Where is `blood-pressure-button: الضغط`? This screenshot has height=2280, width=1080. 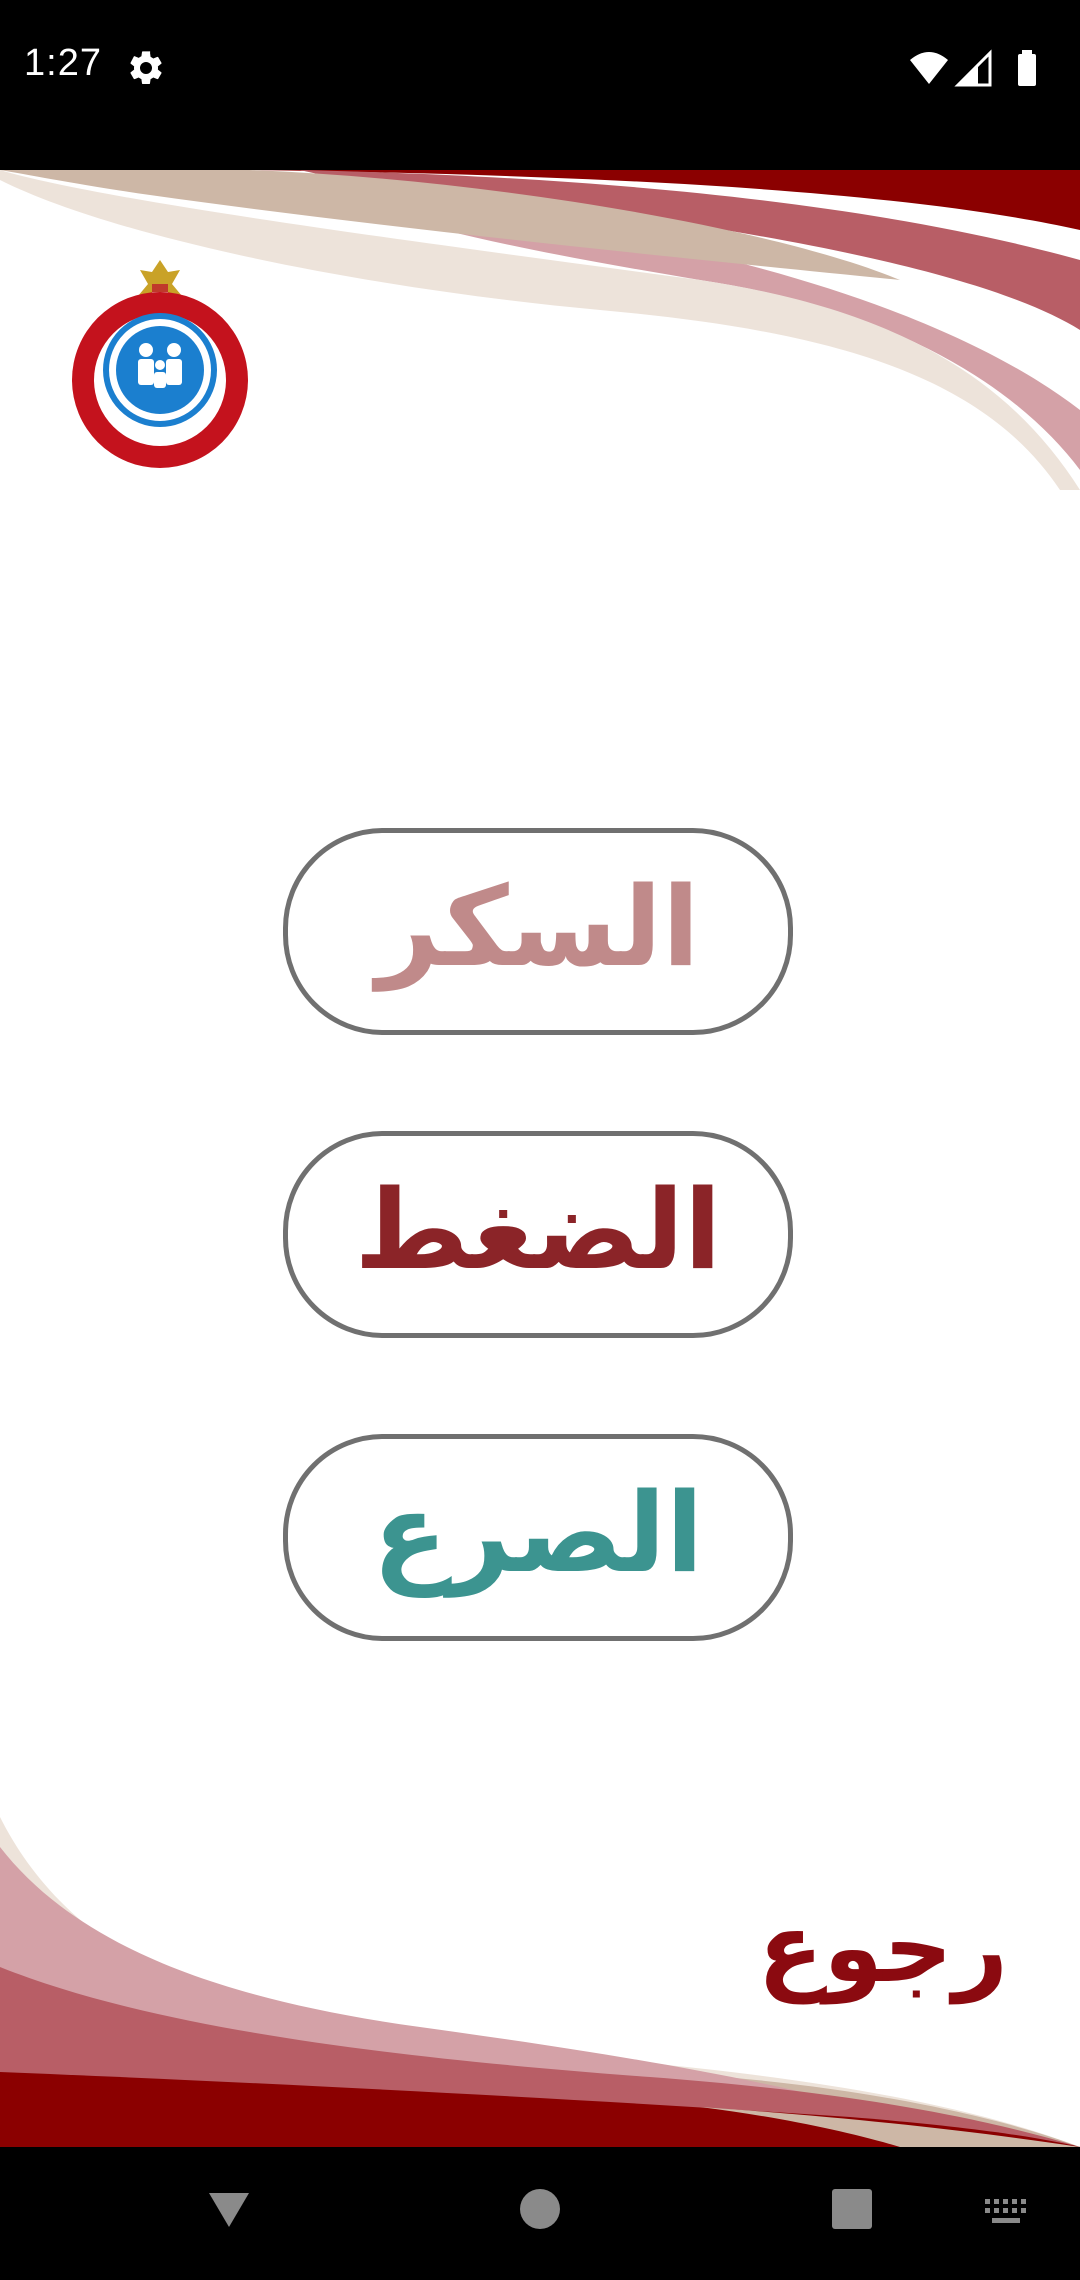
blood-pressure-button: الضغط is located at coordinates (538, 1234).